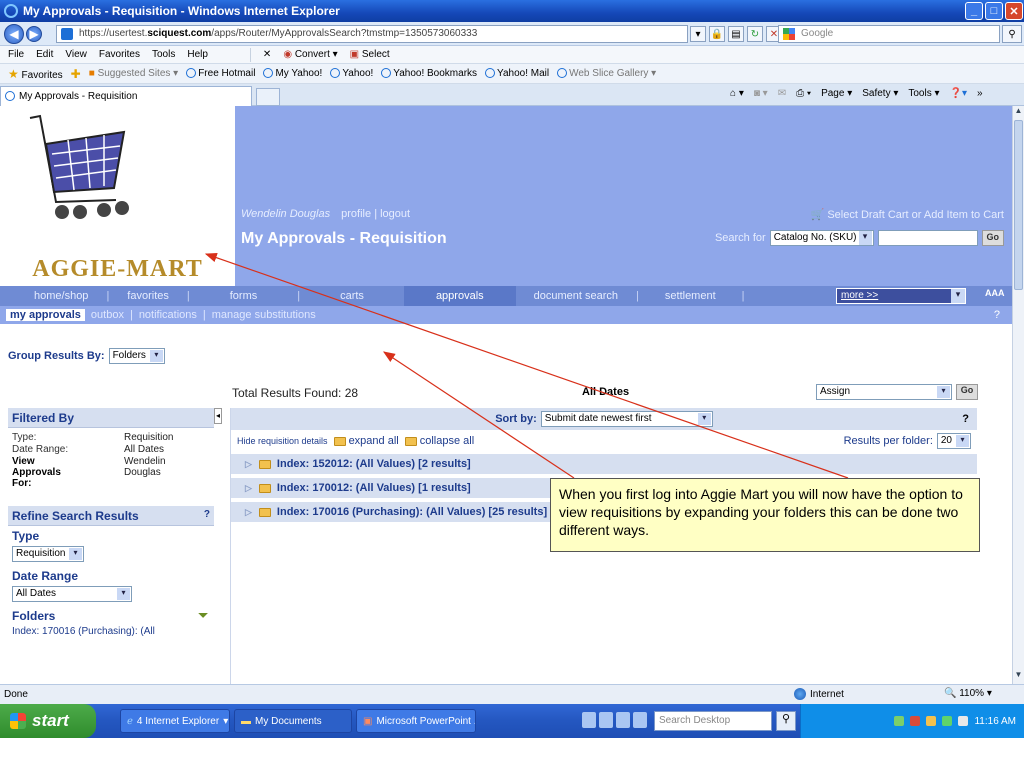 The width and height of the screenshot is (1024, 768). What do you see at coordinates (980, 93) in the screenshot?
I see `chevron-right-icon: »` at bounding box center [980, 93].